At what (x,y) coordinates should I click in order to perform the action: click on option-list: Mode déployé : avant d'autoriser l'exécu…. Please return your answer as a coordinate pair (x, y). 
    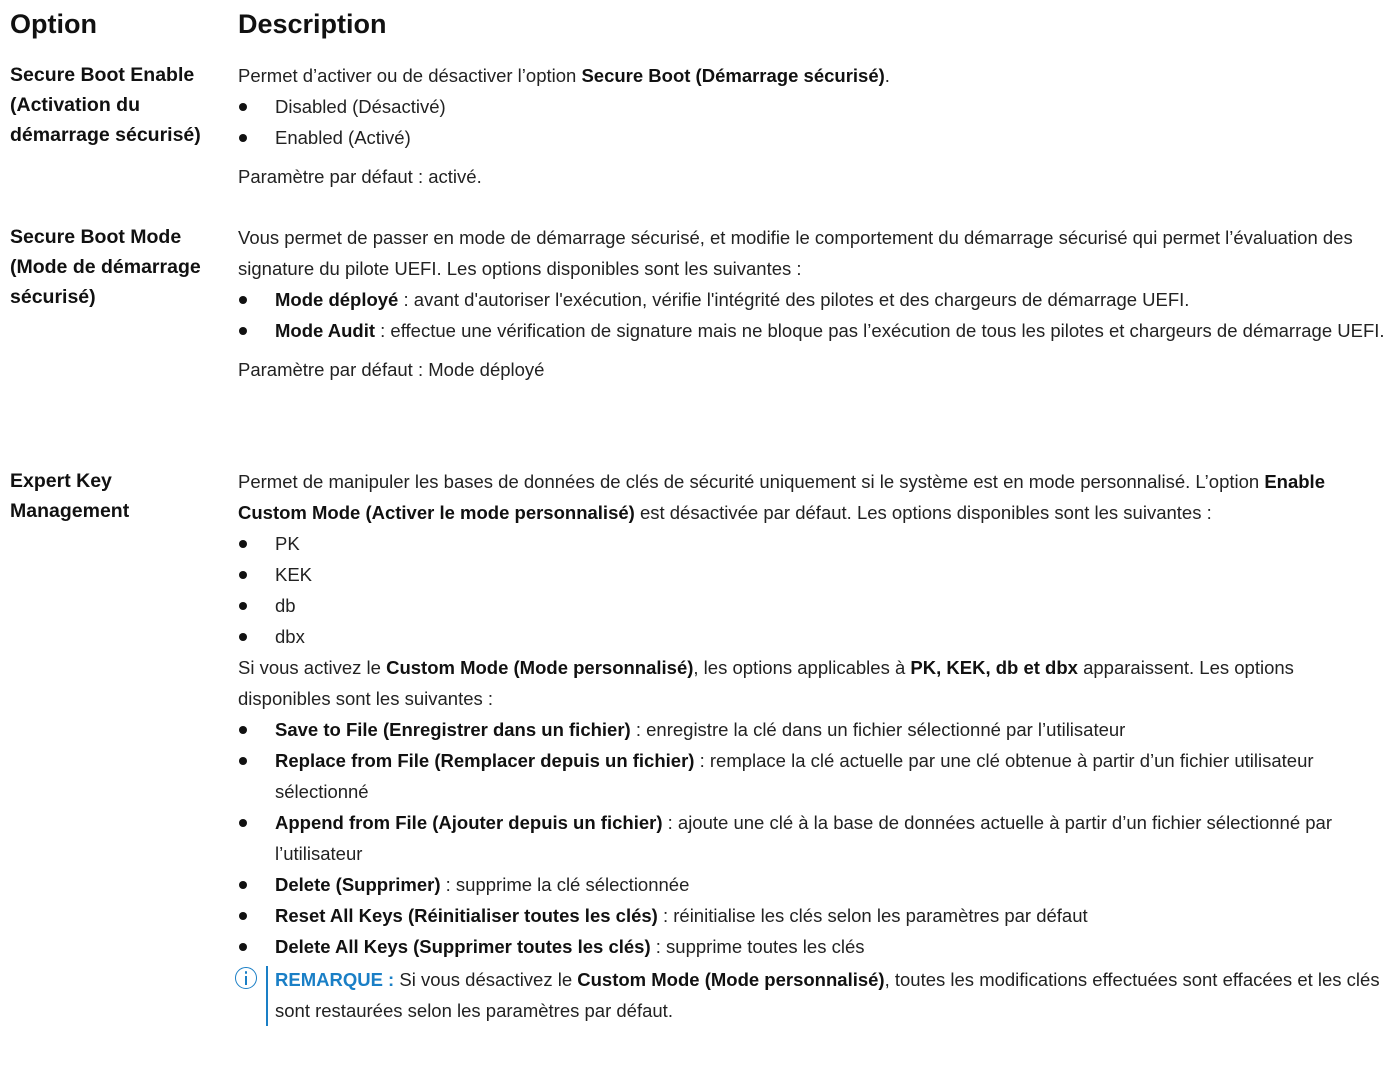
    Looking at the image, I should click on (813, 315).